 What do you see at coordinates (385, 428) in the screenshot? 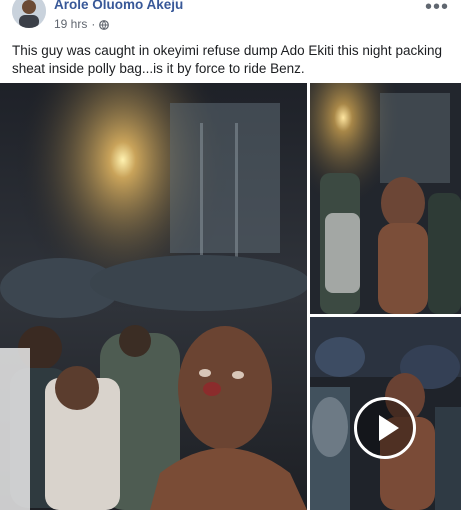
I see `play-icon` at bounding box center [385, 428].